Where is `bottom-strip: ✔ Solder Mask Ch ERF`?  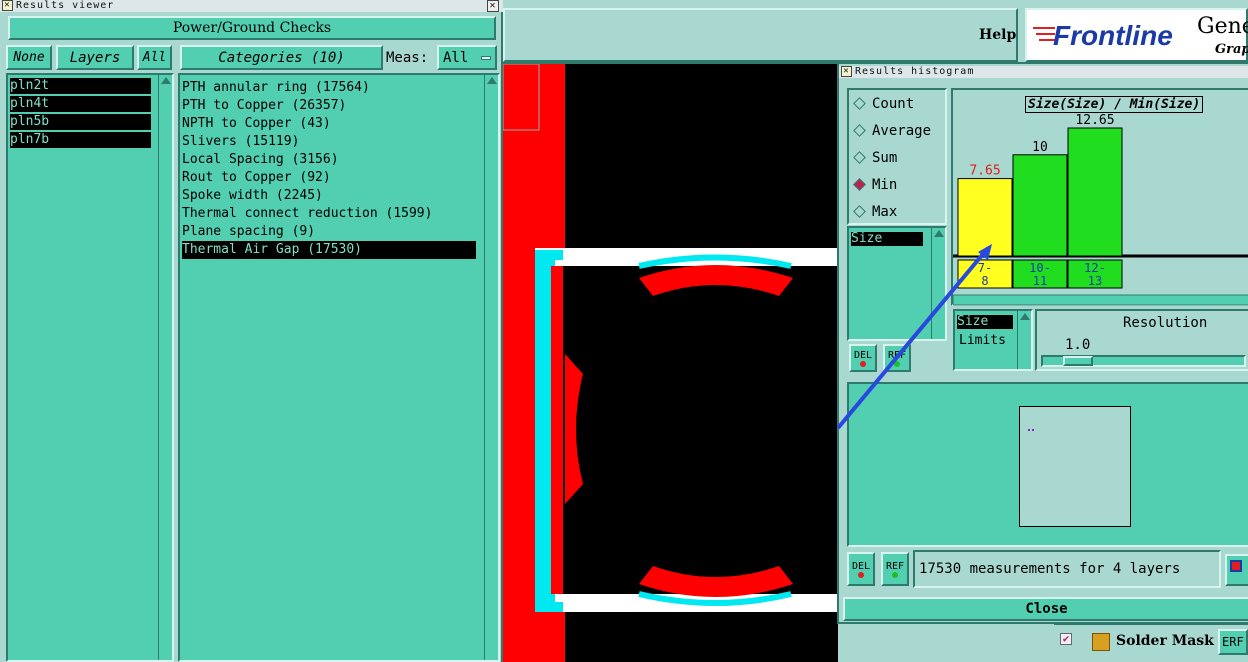
bottom-strip: ✔ Solder Mask Ch ERF is located at coordinates (1151, 643).